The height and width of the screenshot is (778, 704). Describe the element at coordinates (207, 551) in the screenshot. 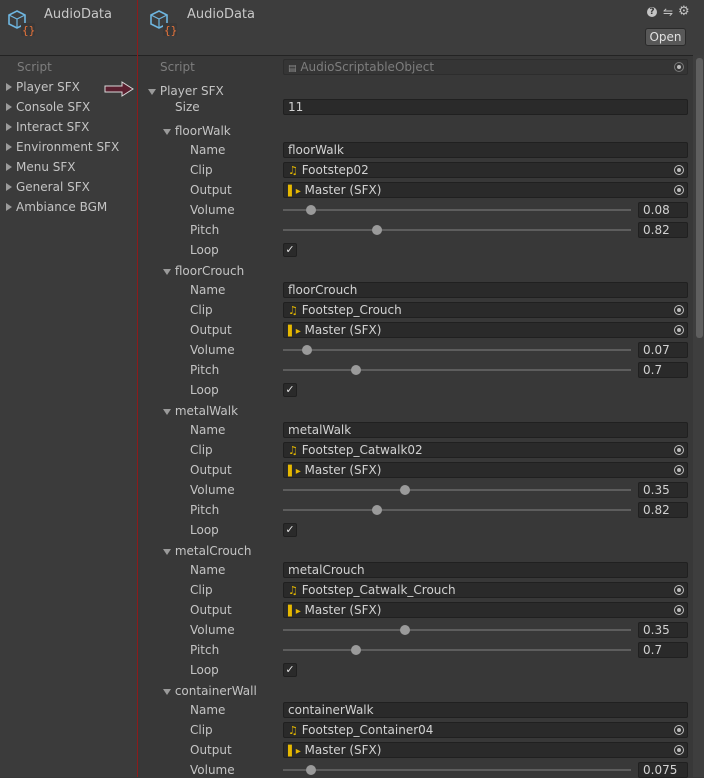

I see `entry-foldout: metalCrouch` at that location.